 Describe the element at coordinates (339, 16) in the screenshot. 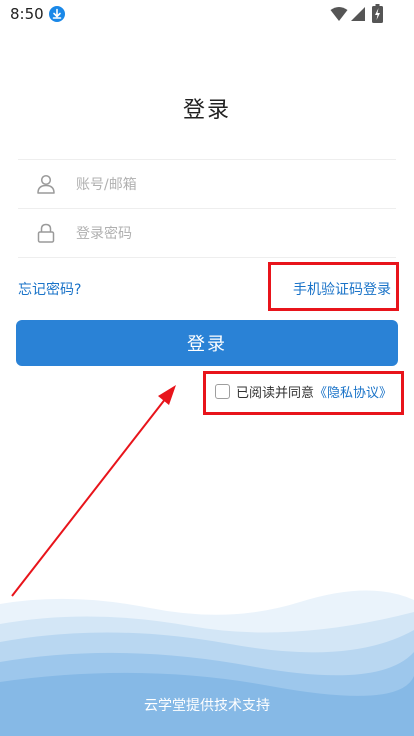

I see `wifi-icon` at that location.